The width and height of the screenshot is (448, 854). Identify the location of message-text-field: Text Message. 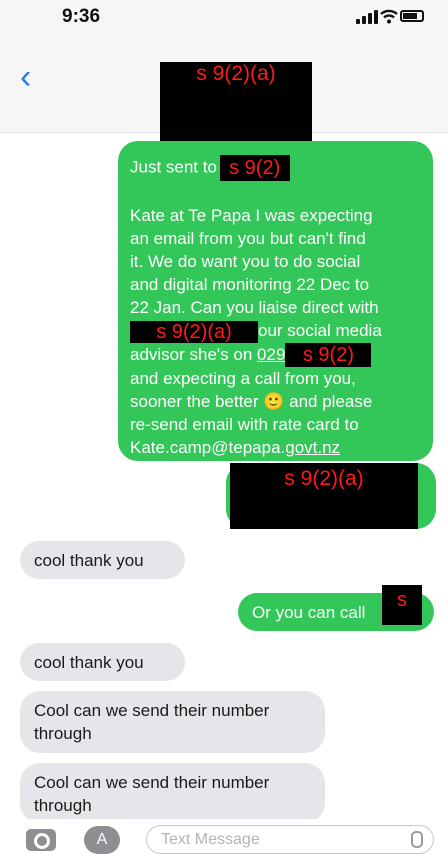
(290, 839).